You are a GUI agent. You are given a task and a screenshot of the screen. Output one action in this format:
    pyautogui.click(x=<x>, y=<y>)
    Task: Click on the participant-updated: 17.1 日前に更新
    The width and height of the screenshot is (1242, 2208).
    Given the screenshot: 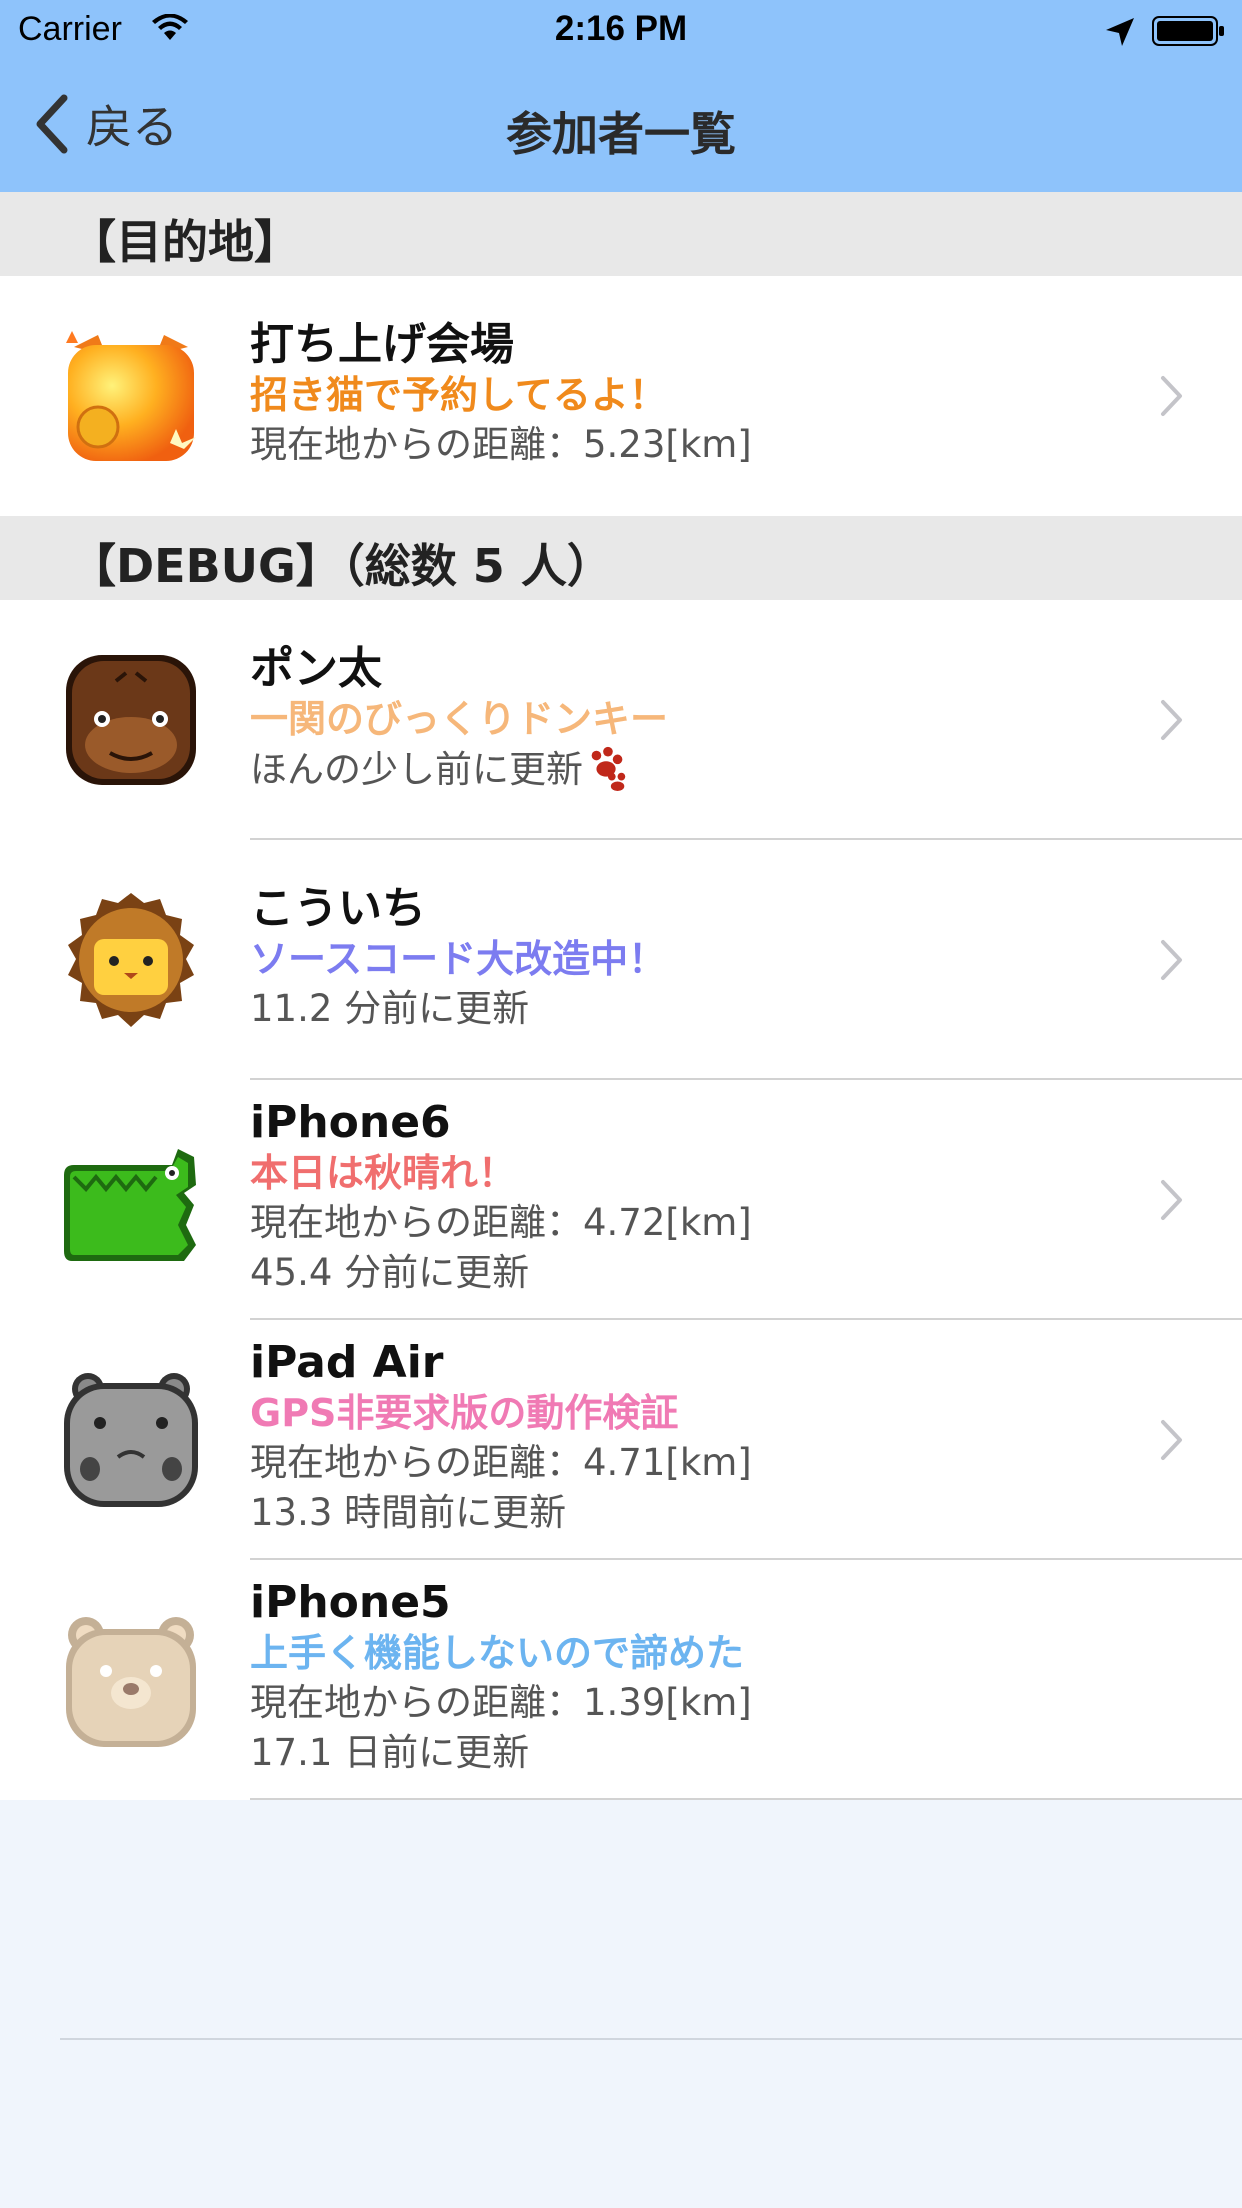 What is the action you would take?
    pyautogui.click(x=390, y=1752)
    